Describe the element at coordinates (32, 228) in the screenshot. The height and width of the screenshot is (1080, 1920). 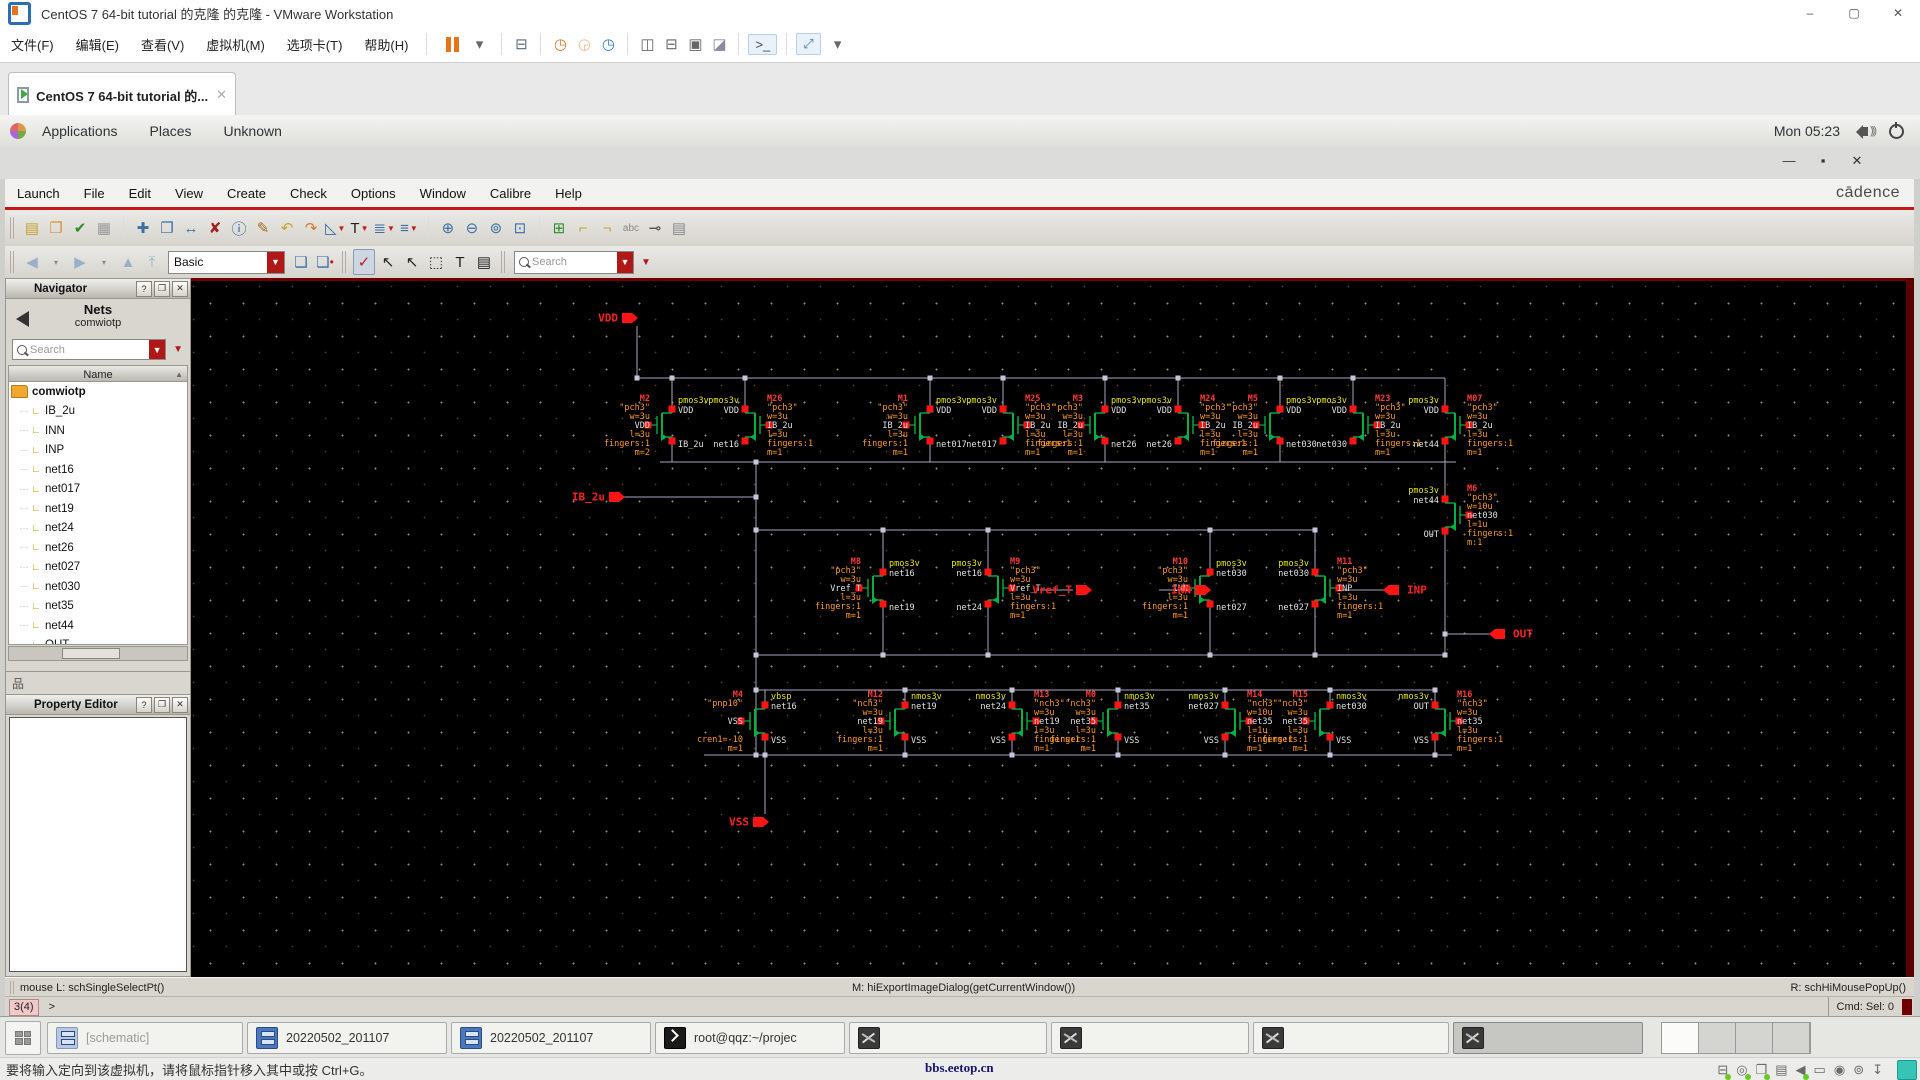
I see `new-icon: ▤` at that location.